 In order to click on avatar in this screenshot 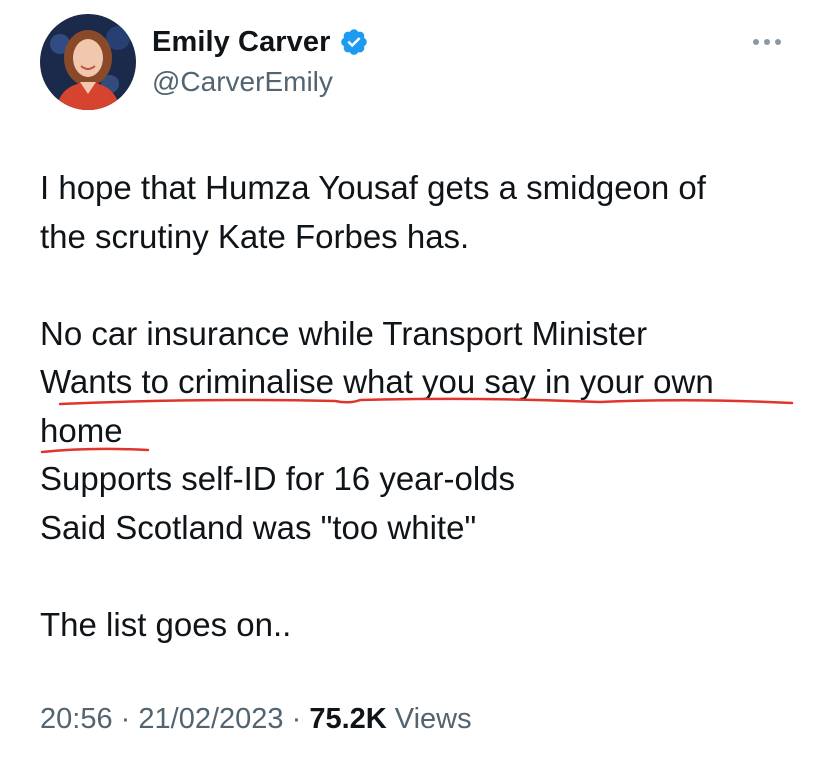, I will do `click(88, 62)`.